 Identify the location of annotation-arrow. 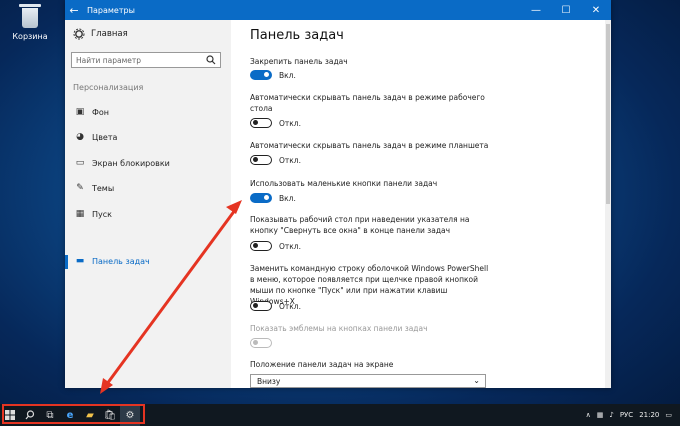
(171, 297).